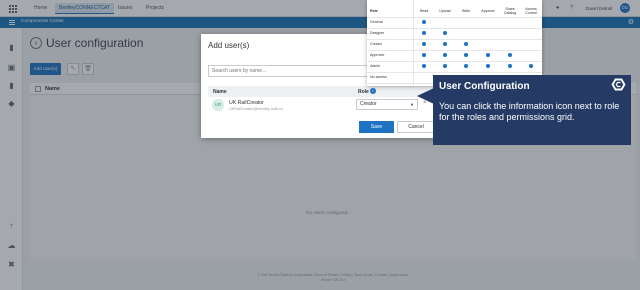 The image size is (640, 290). What do you see at coordinates (531, 11) in the screenshot?
I see `grid-column-header: Access Control` at bounding box center [531, 11].